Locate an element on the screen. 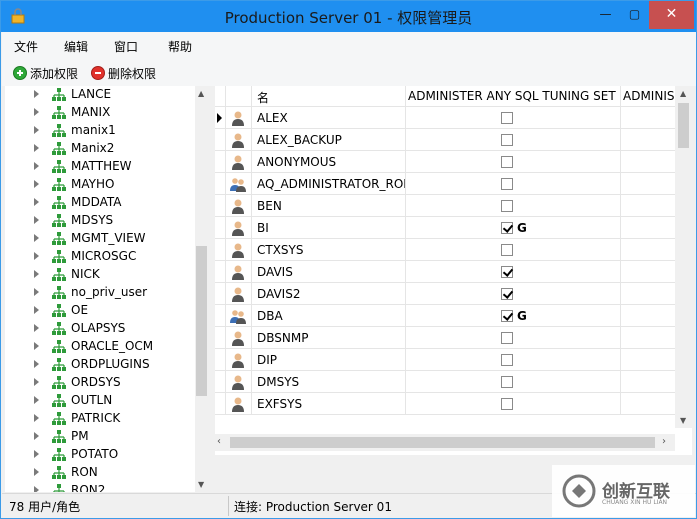 This screenshot has width=697, height=519. scroll-left-icon: ‹ is located at coordinates (219, 441).